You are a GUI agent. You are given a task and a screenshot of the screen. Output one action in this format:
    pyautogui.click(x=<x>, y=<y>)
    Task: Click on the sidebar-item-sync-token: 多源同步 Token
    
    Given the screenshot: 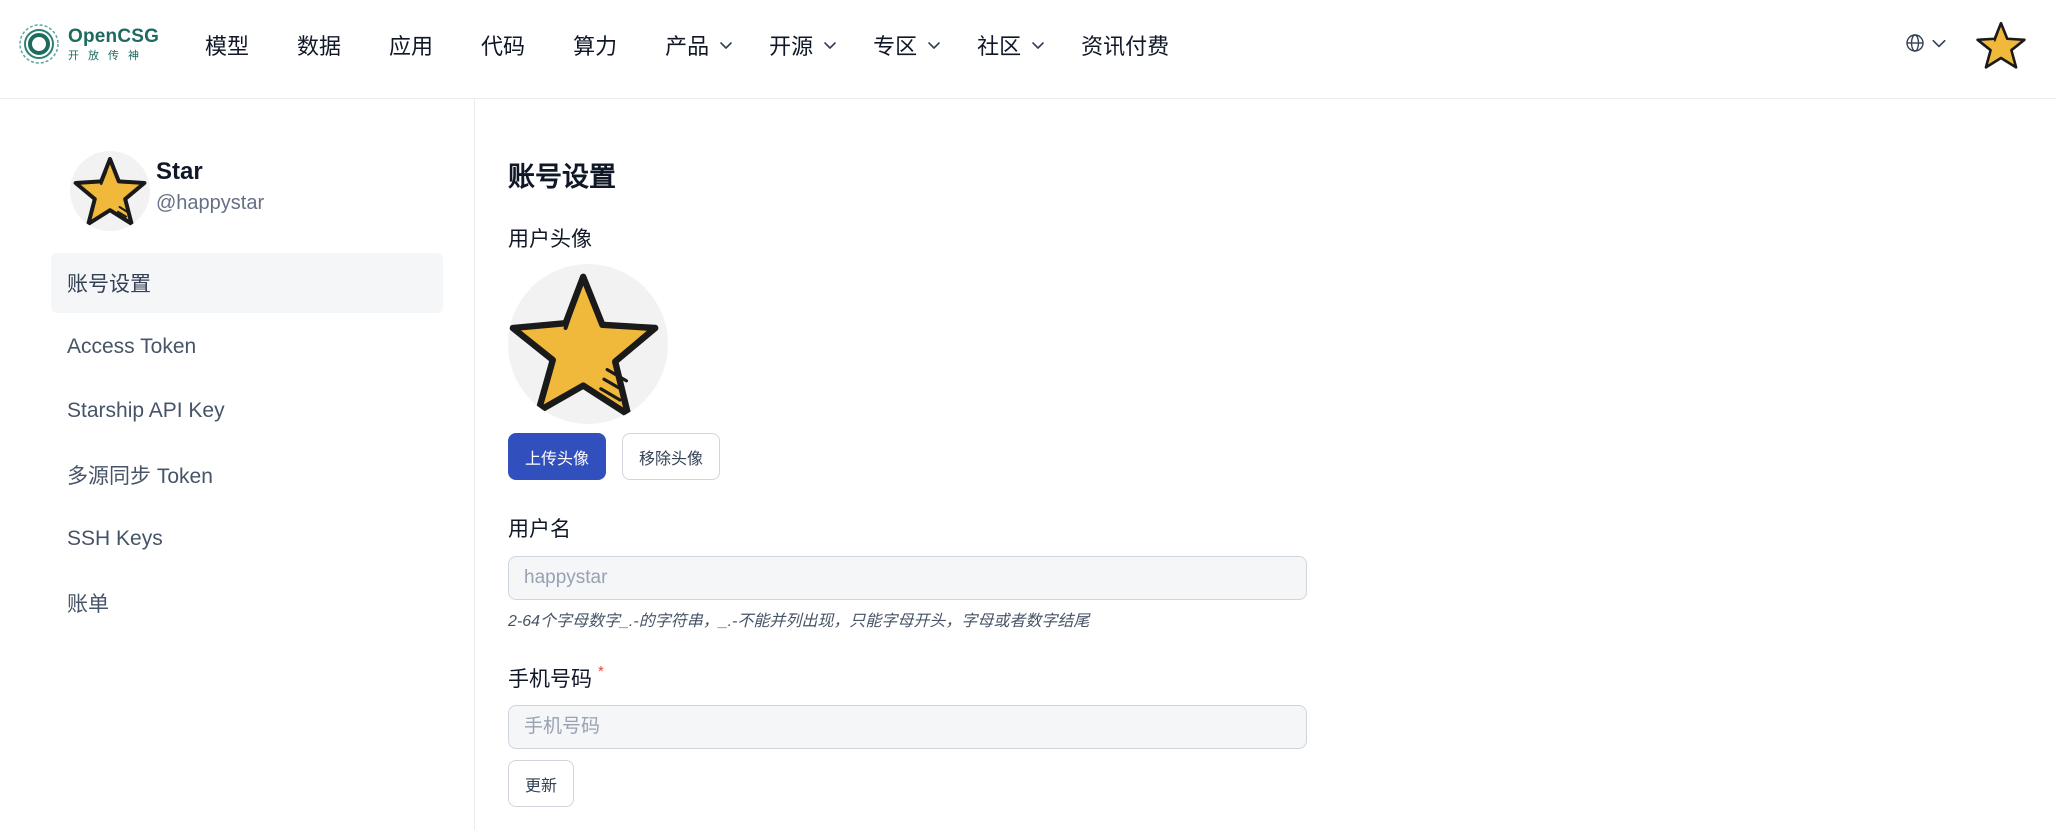 What is the action you would take?
    pyautogui.click(x=247, y=475)
    